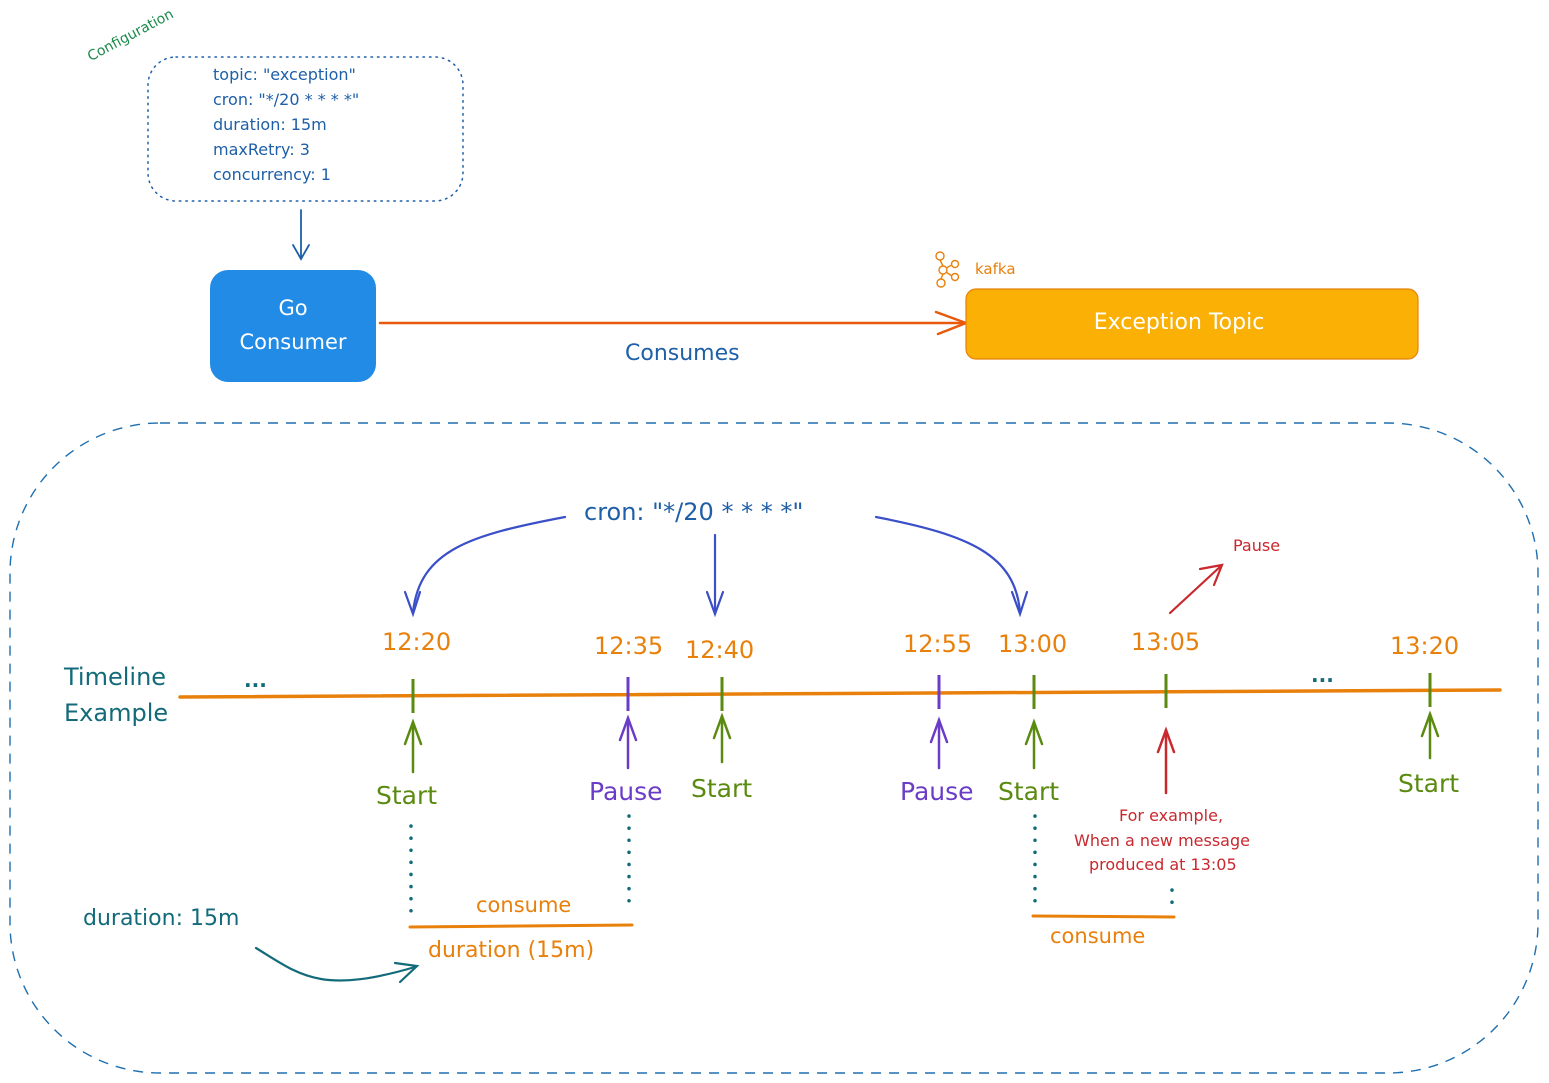 The height and width of the screenshot is (1083, 1549). What do you see at coordinates (694, 512) in the screenshot?
I see `cron-label: cron: "*/20 * * * *"` at bounding box center [694, 512].